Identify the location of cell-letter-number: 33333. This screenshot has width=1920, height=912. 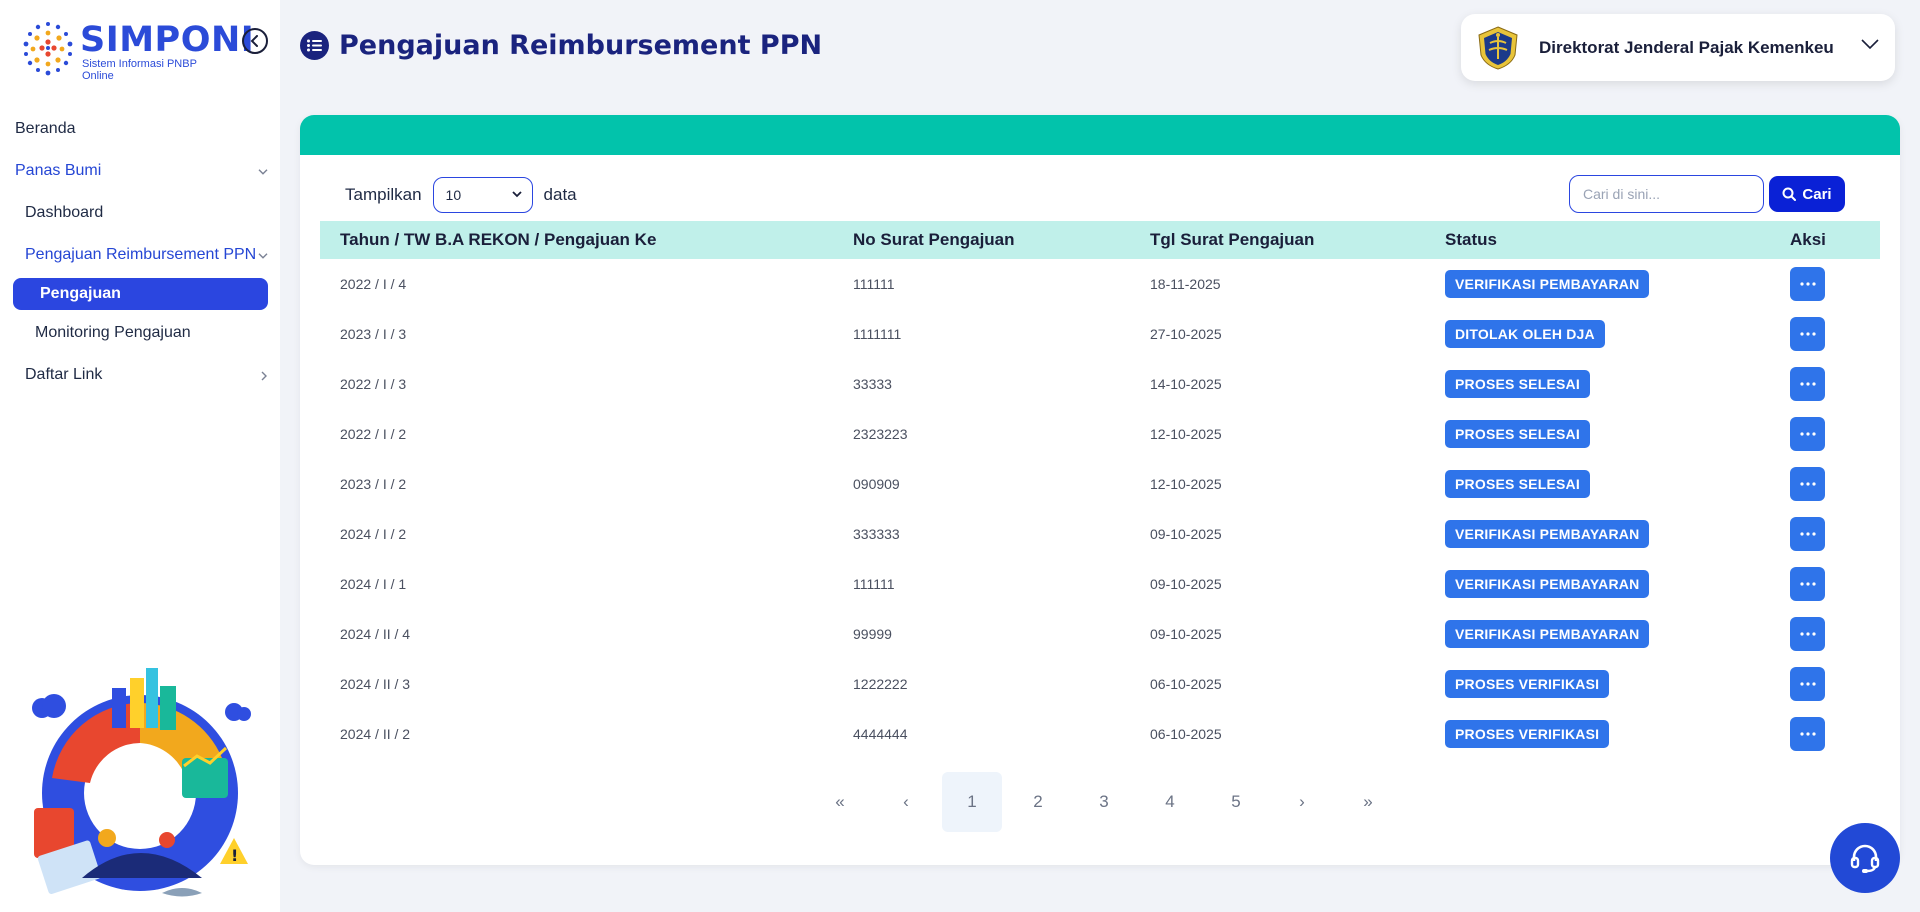
(872, 384).